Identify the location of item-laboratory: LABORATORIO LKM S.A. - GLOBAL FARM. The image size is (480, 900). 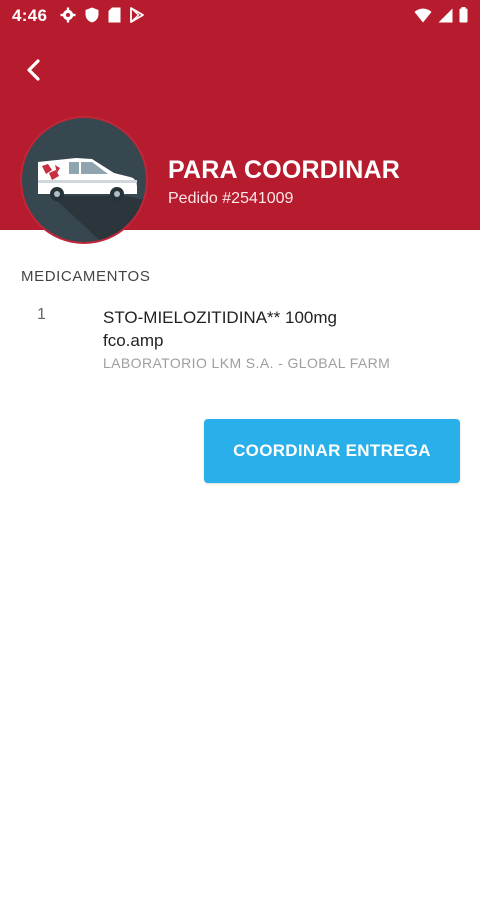
(247, 363).